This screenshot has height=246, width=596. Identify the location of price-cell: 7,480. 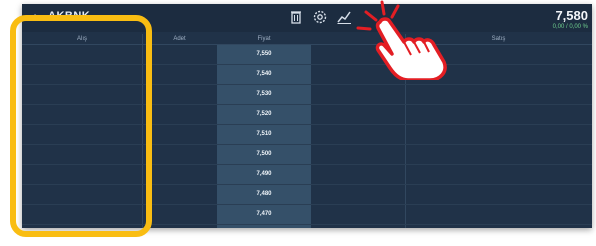
(264, 194).